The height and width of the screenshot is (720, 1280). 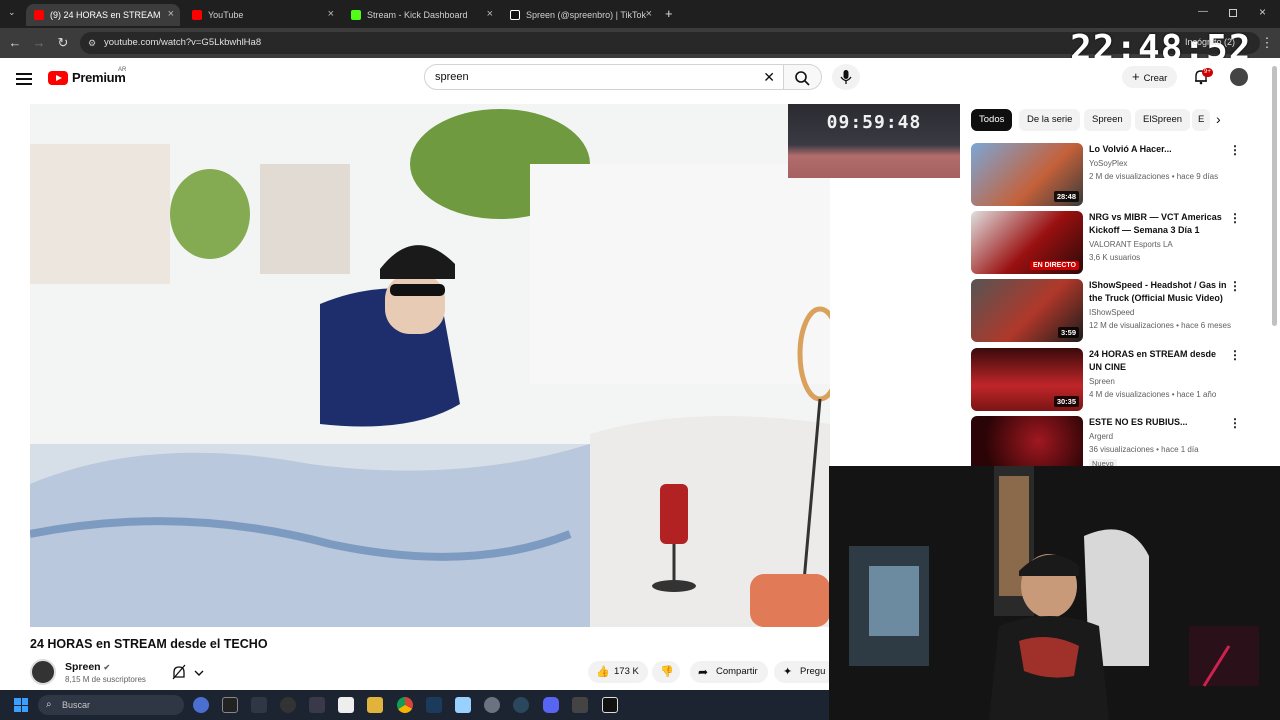 What do you see at coordinates (149, 644) in the screenshot?
I see `video-title: 24 HORAS en STREAM desde el TECHO` at bounding box center [149, 644].